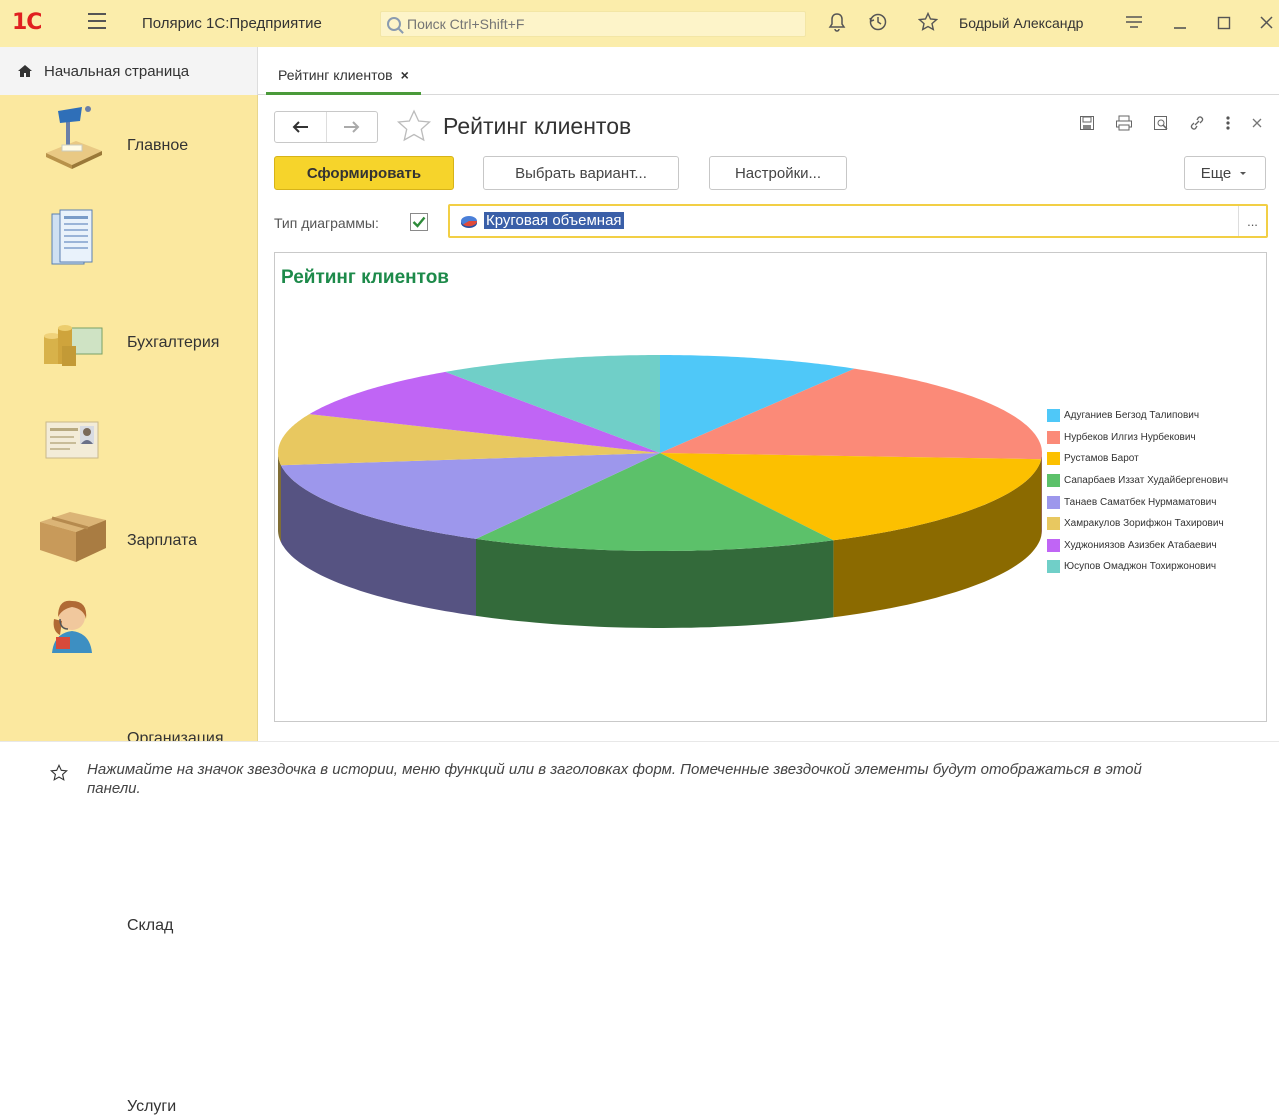 This screenshot has width=1279, height=1116. What do you see at coordinates (597, 24) in the screenshot?
I see `search-input` at bounding box center [597, 24].